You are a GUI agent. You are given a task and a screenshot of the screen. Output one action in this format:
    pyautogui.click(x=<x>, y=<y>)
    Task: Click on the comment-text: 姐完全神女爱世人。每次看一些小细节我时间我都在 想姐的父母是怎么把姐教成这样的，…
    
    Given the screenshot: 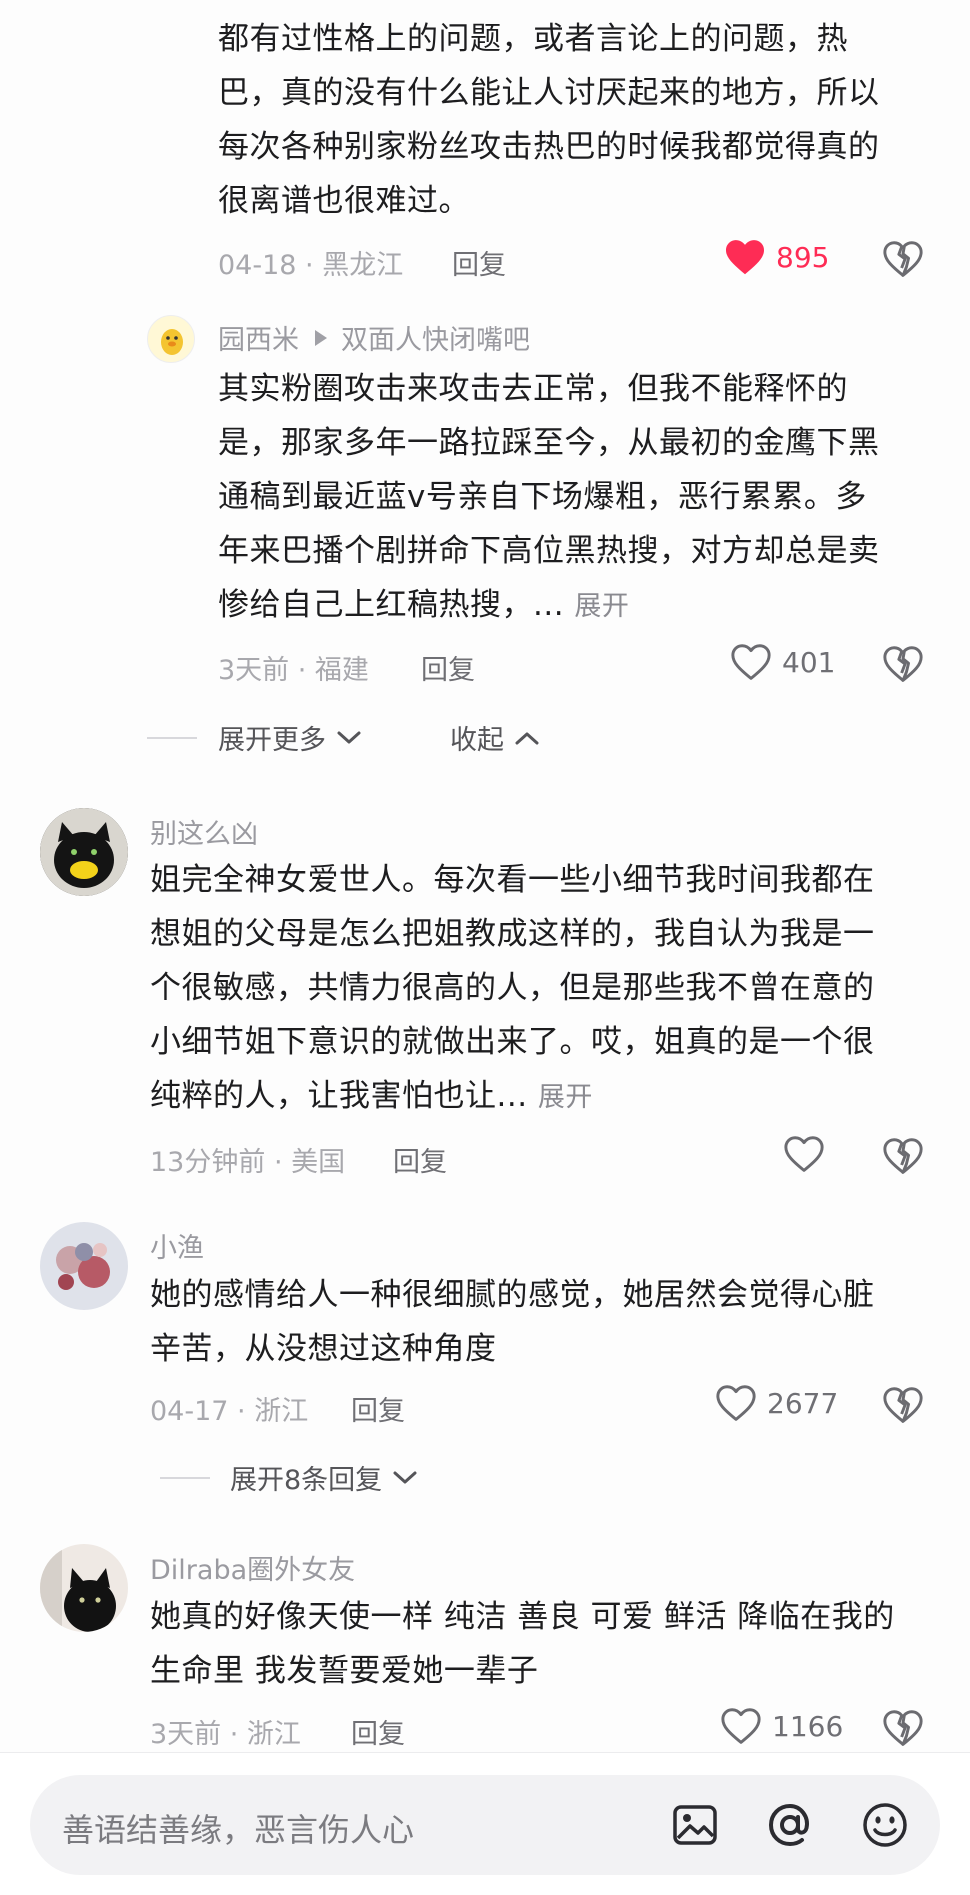 What is the action you would take?
    pyautogui.click(x=512, y=988)
    